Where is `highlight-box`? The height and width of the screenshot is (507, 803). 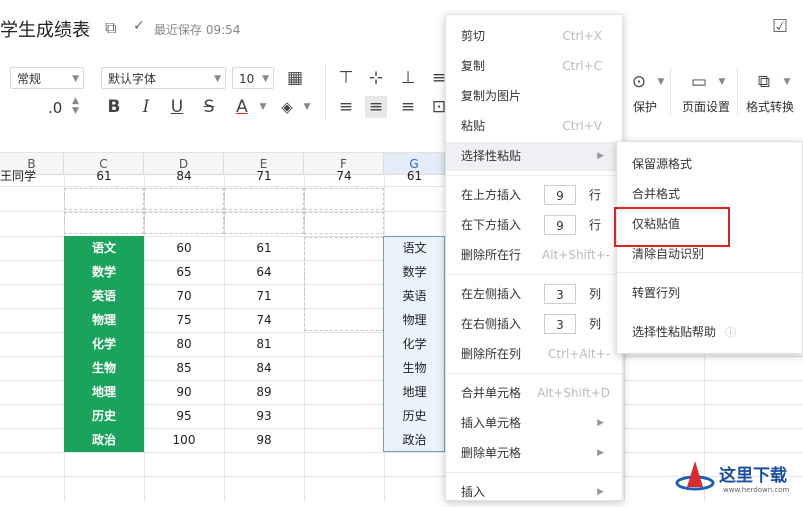 highlight-box is located at coordinates (672, 227).